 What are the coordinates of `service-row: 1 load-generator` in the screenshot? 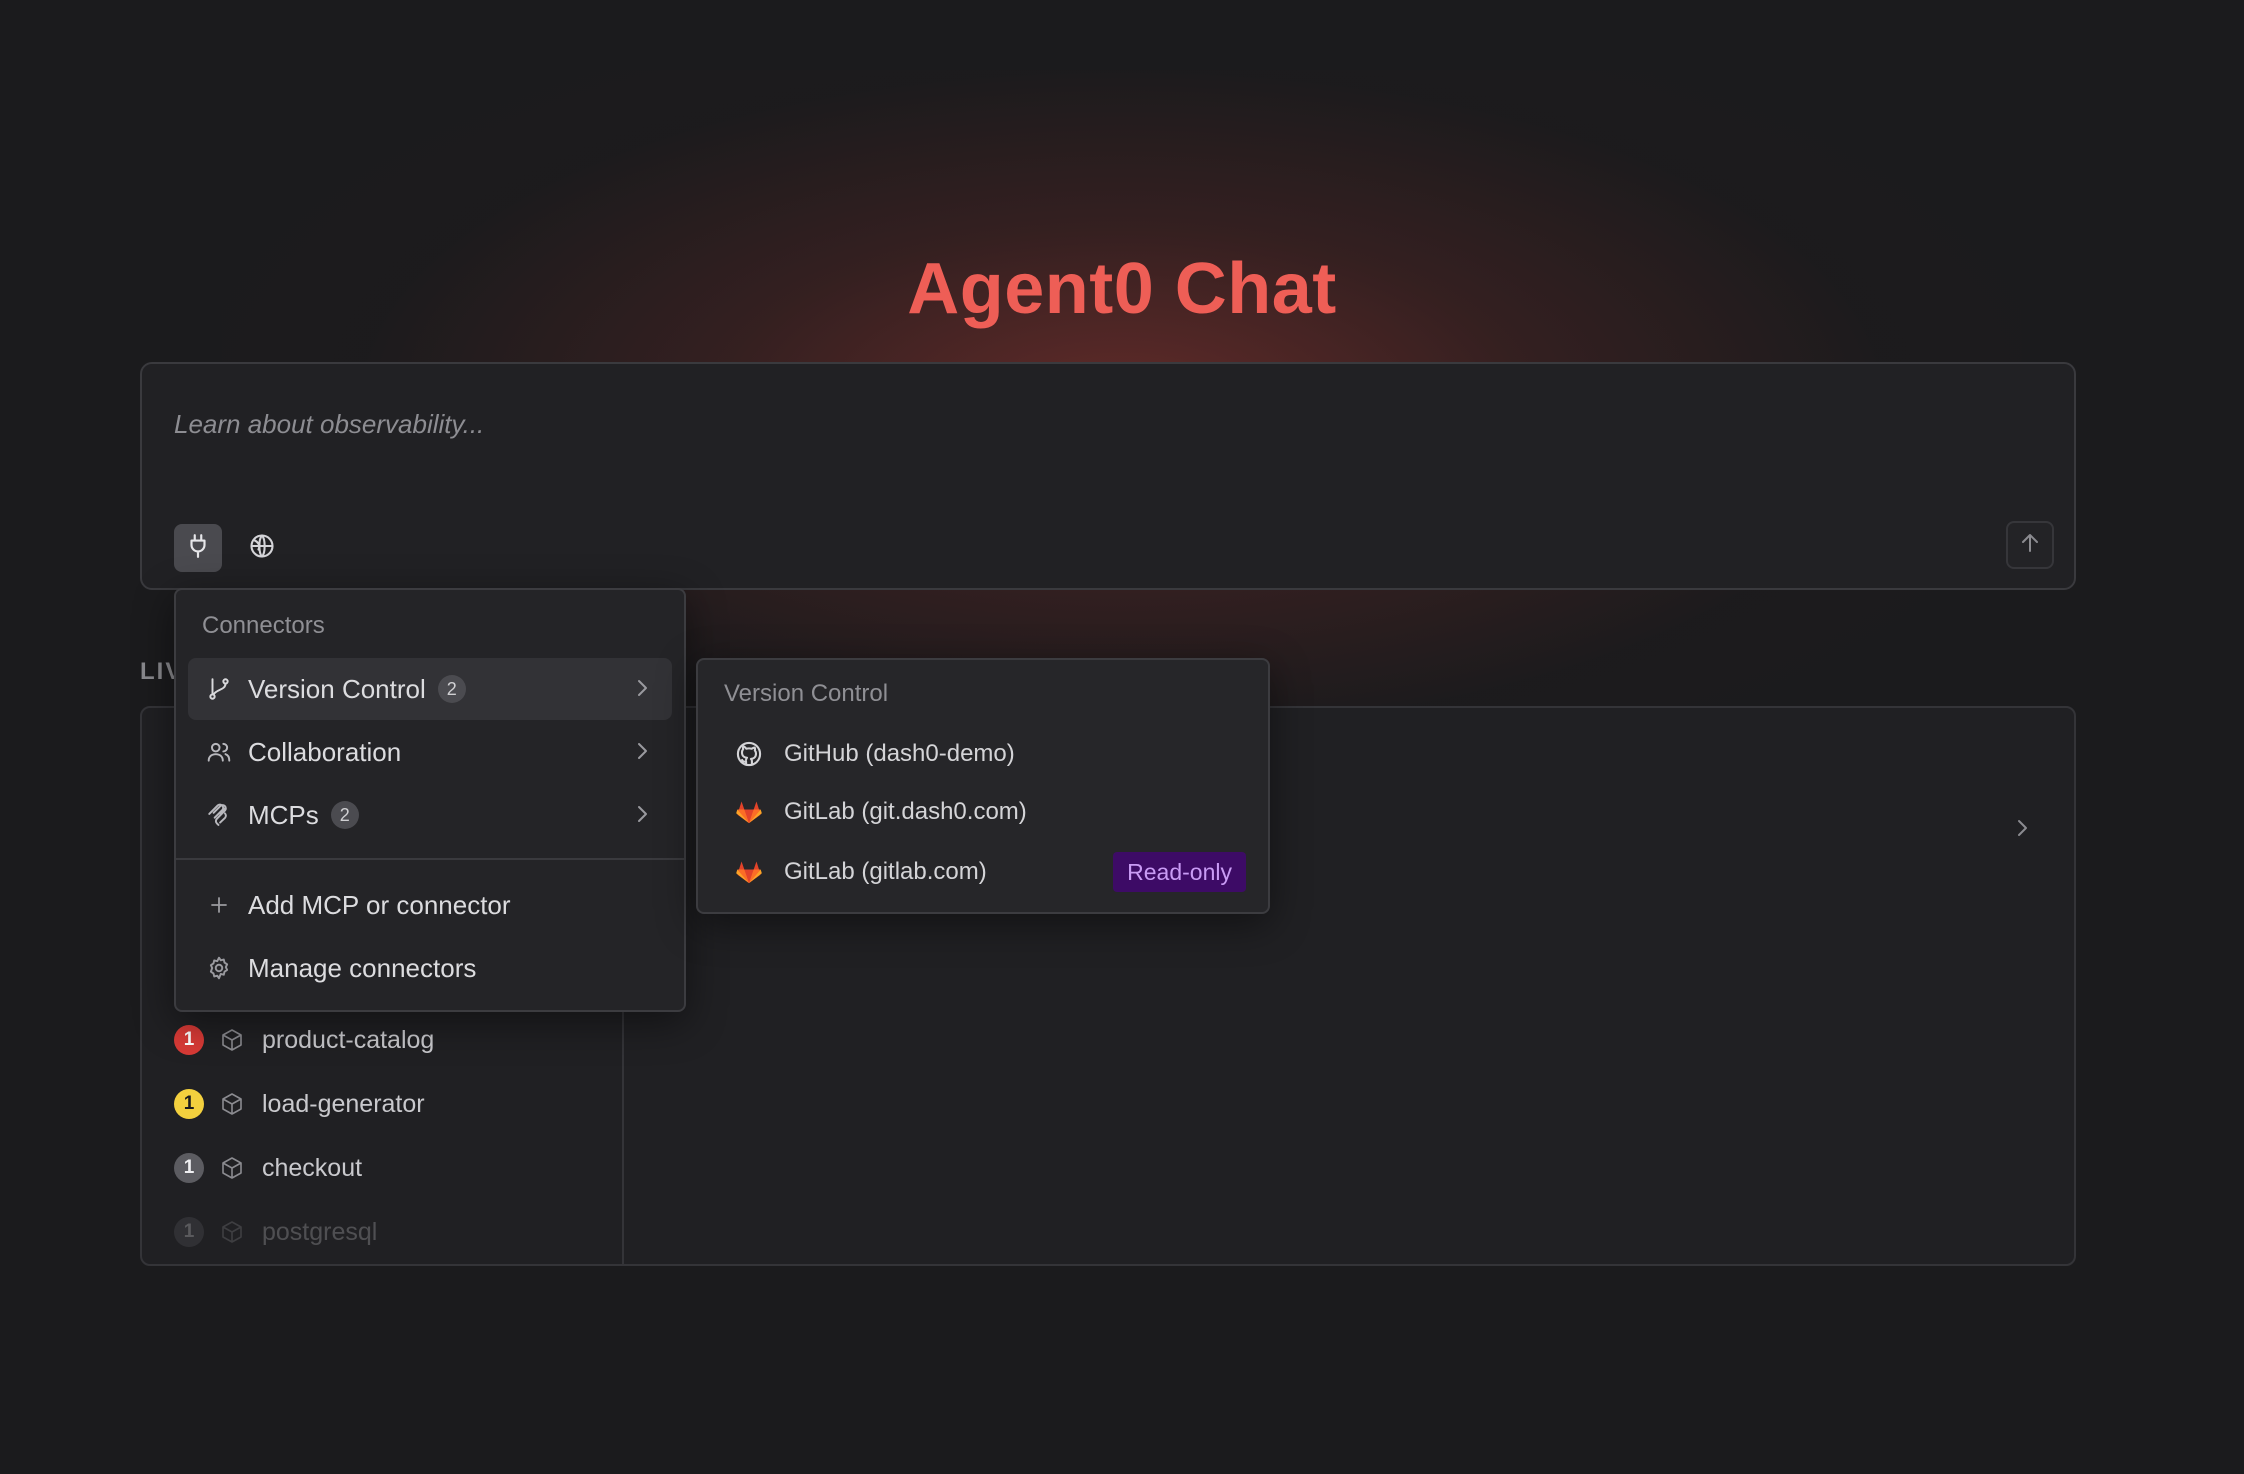 It's located at (394, 1104).